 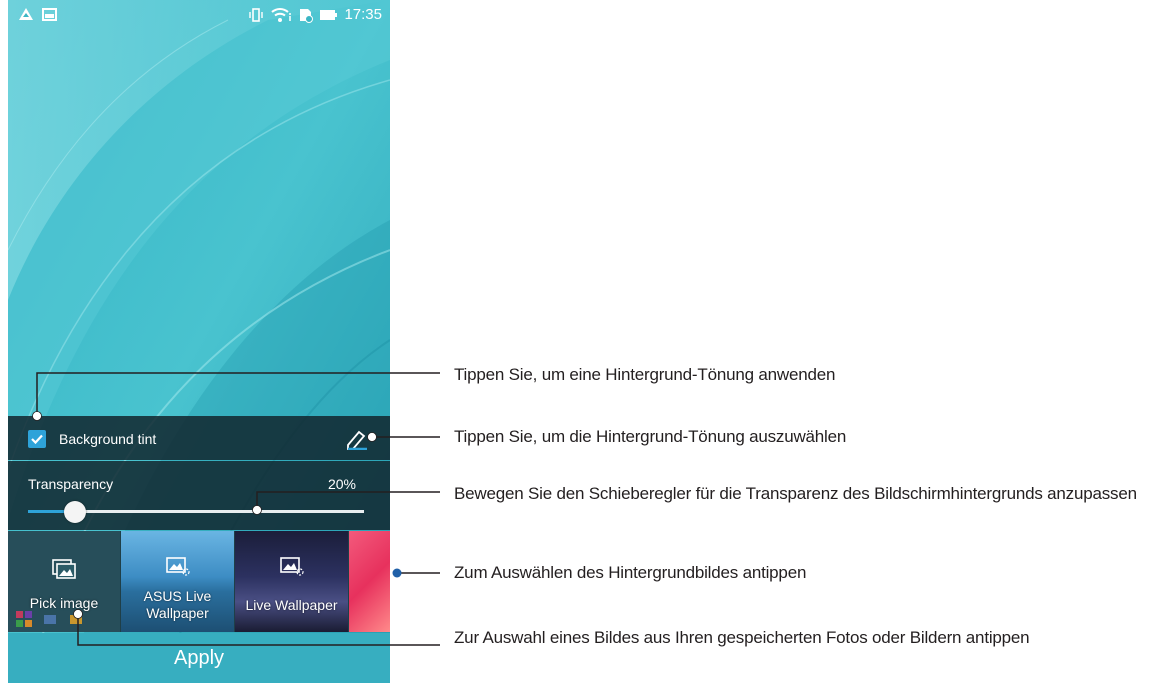 What do you see at coordinates (256, 15) in the screenshot?
I see `vibrate-icon` at bounding box center [256, 15].